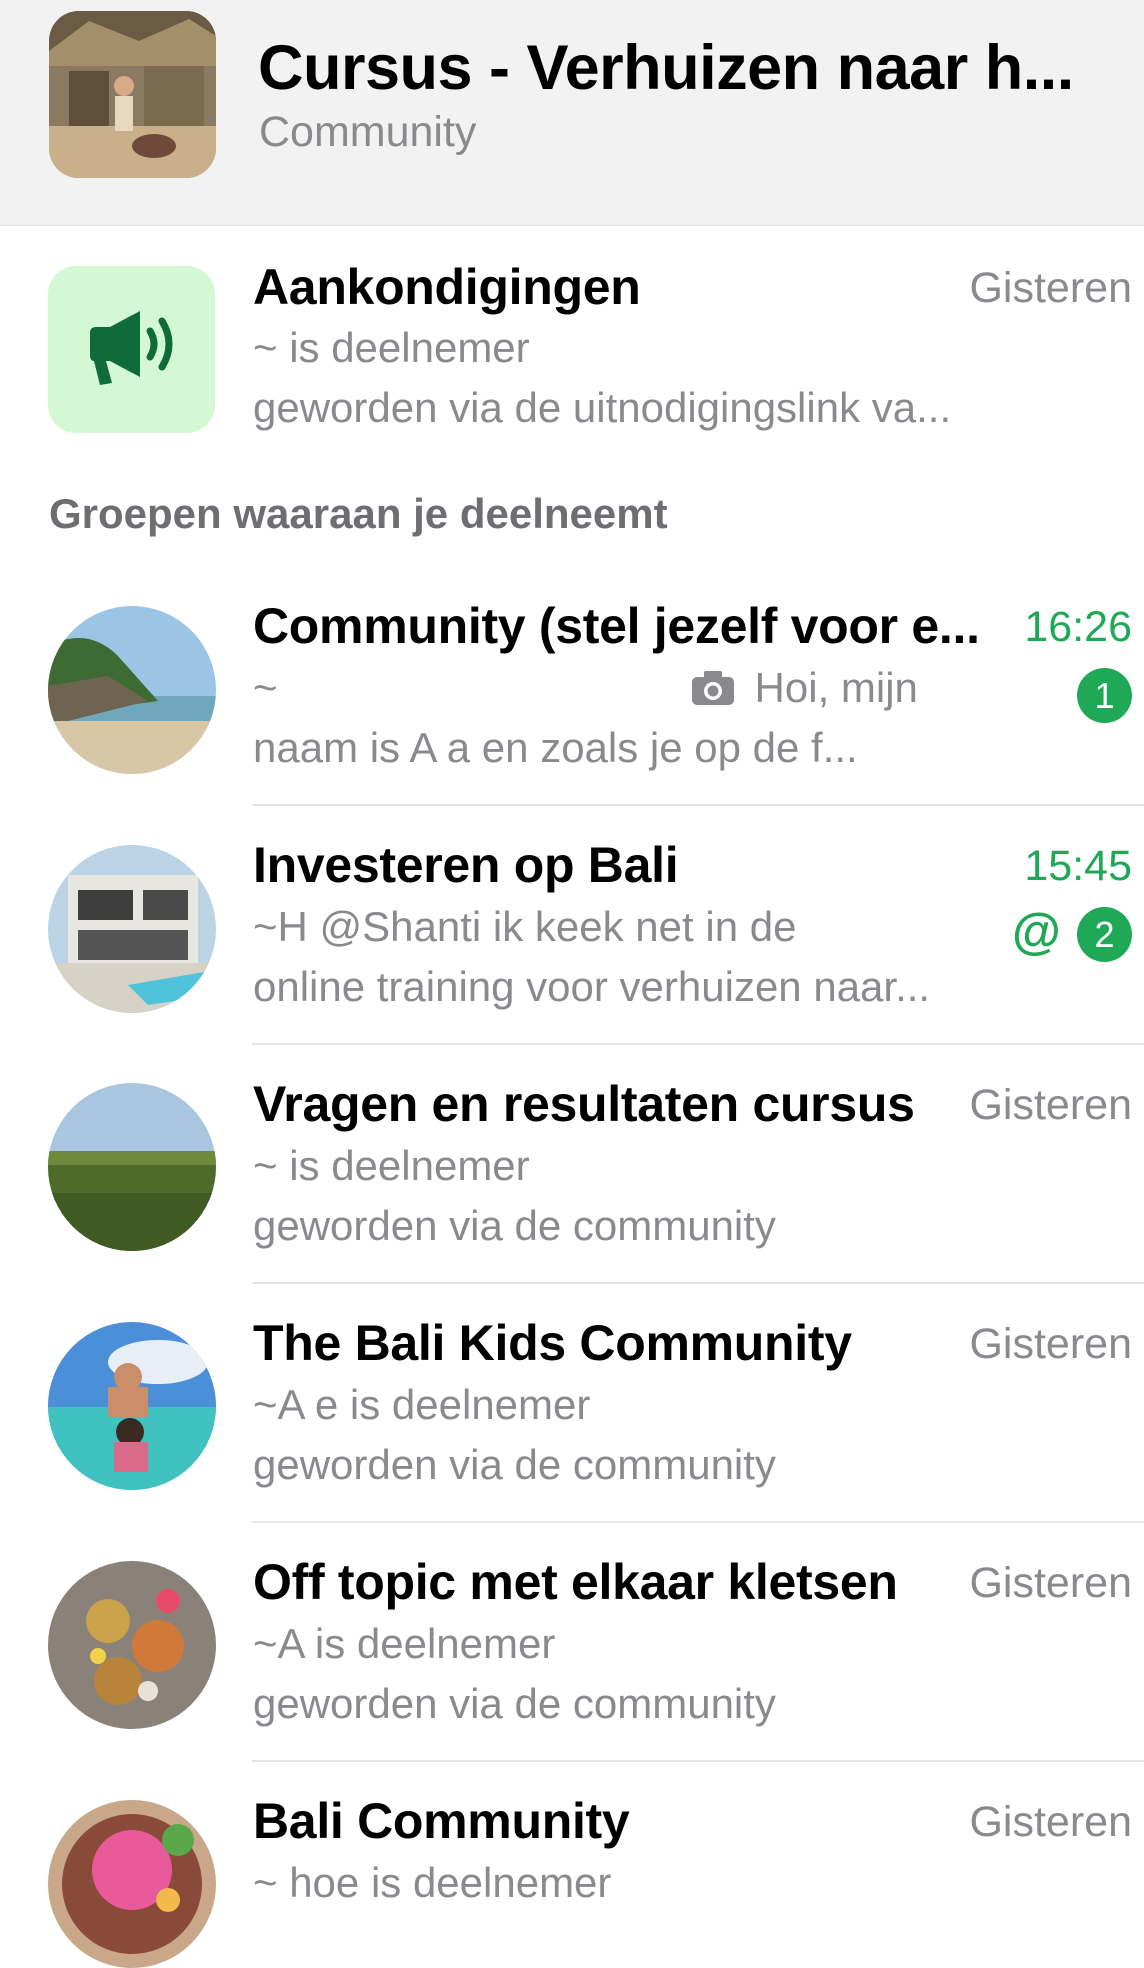 This screenshot has width=1144, height=1968. Describe the element at coordinates (1104, 934) in the screenshot. I see `unread-badge: 2` at that location.